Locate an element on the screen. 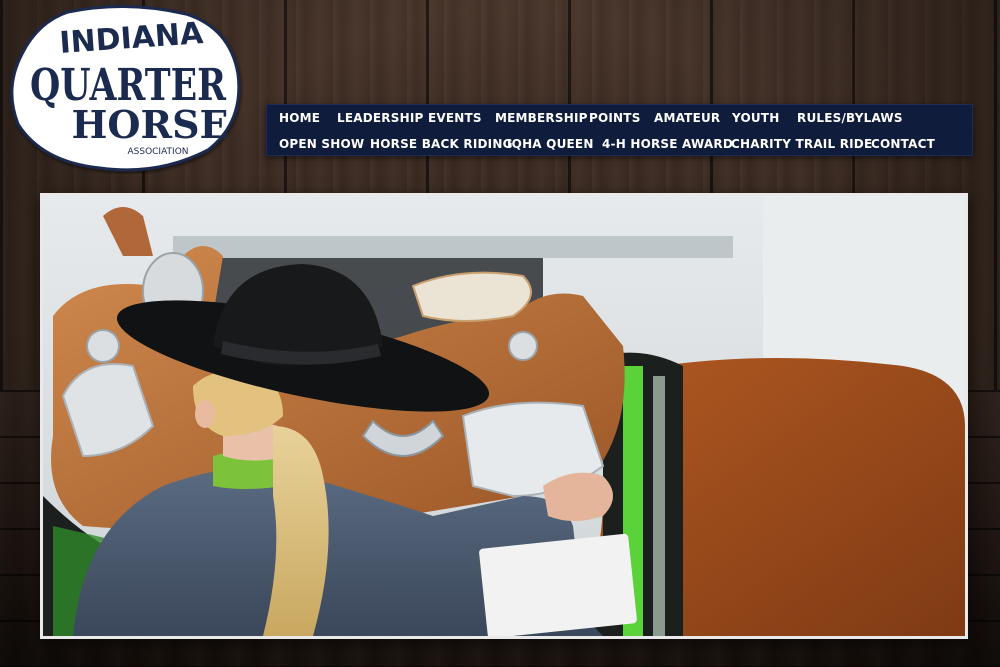 This screenshot has height=667, width=1000. nav-rules-bylaws: RULES/BYLAWS is located at coordinates (850, 118).